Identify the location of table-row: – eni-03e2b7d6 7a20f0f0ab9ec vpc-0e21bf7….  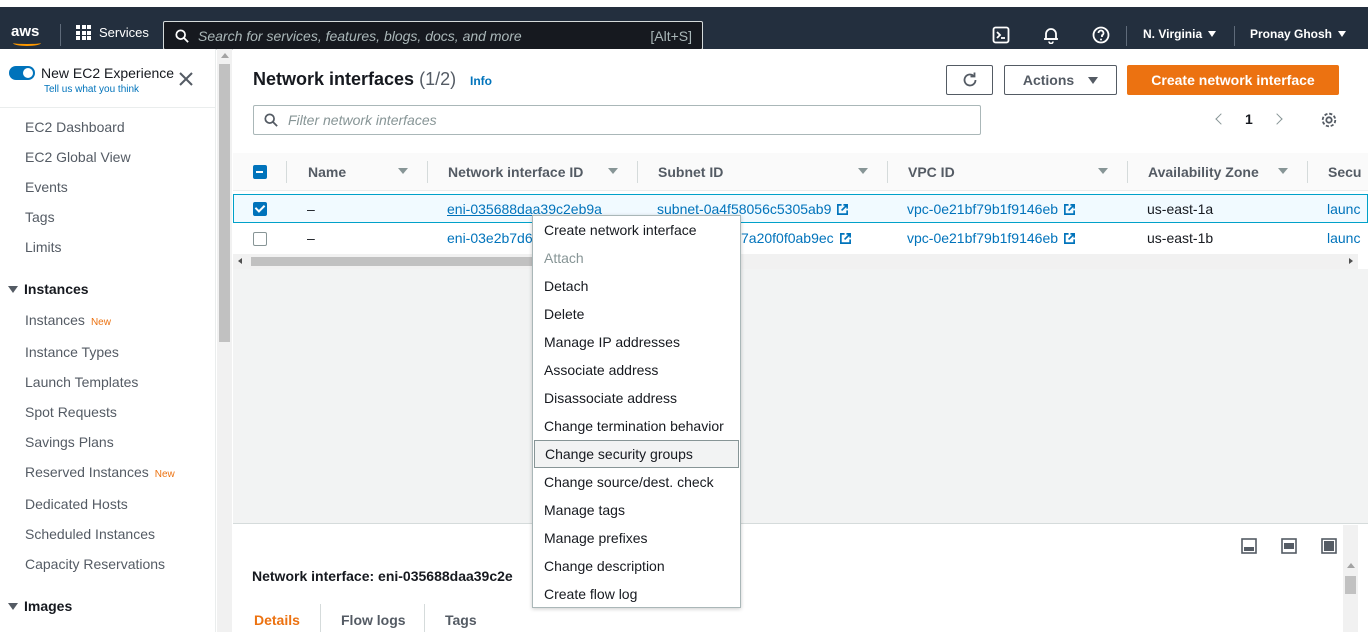
(800, 238).